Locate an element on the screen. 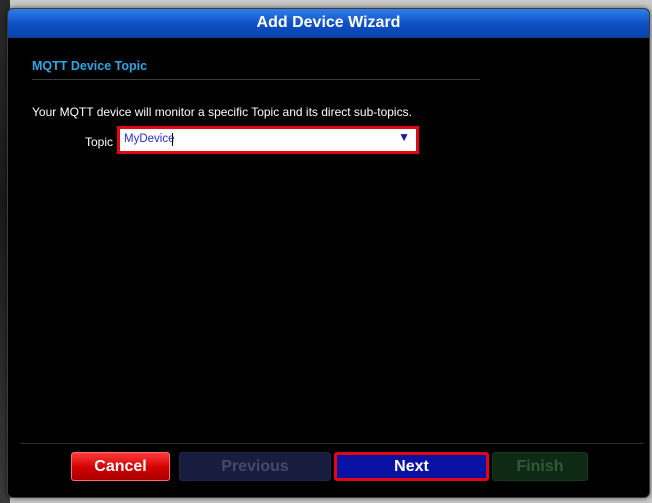 Image resolution: width=652 pixels, height=503 pixels. text-cursor is located at coordinates (172, 139).